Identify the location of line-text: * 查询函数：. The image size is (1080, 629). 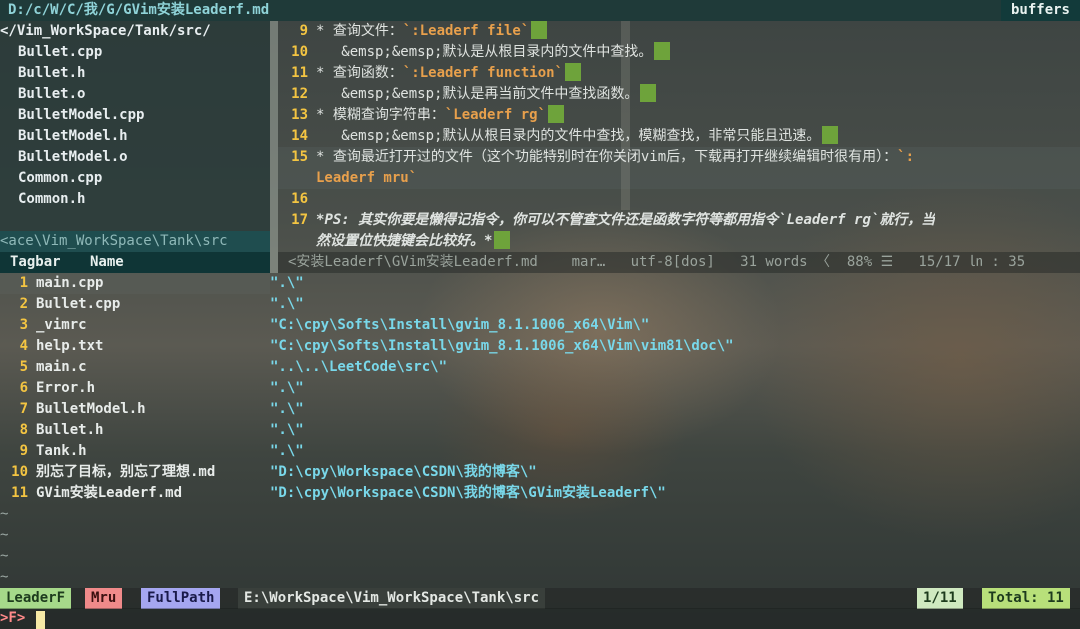
(359, 73).